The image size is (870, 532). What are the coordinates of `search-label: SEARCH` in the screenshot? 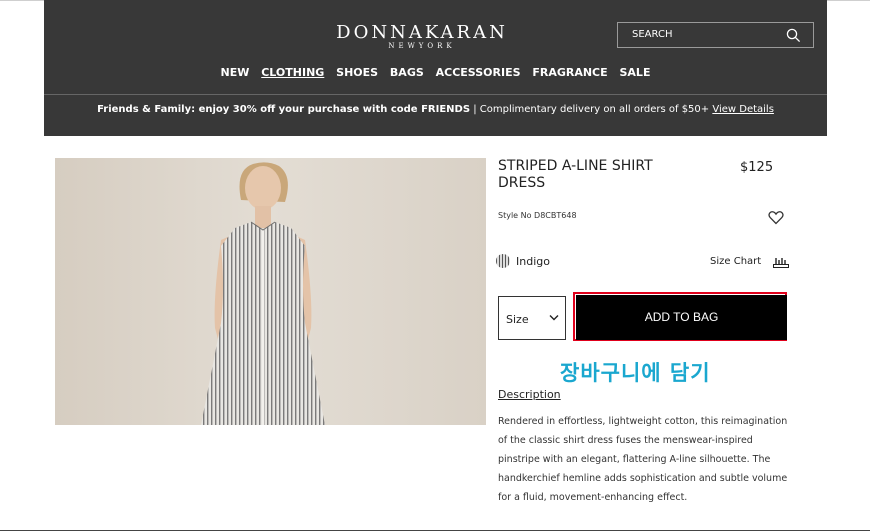 It's located at (652, 34).